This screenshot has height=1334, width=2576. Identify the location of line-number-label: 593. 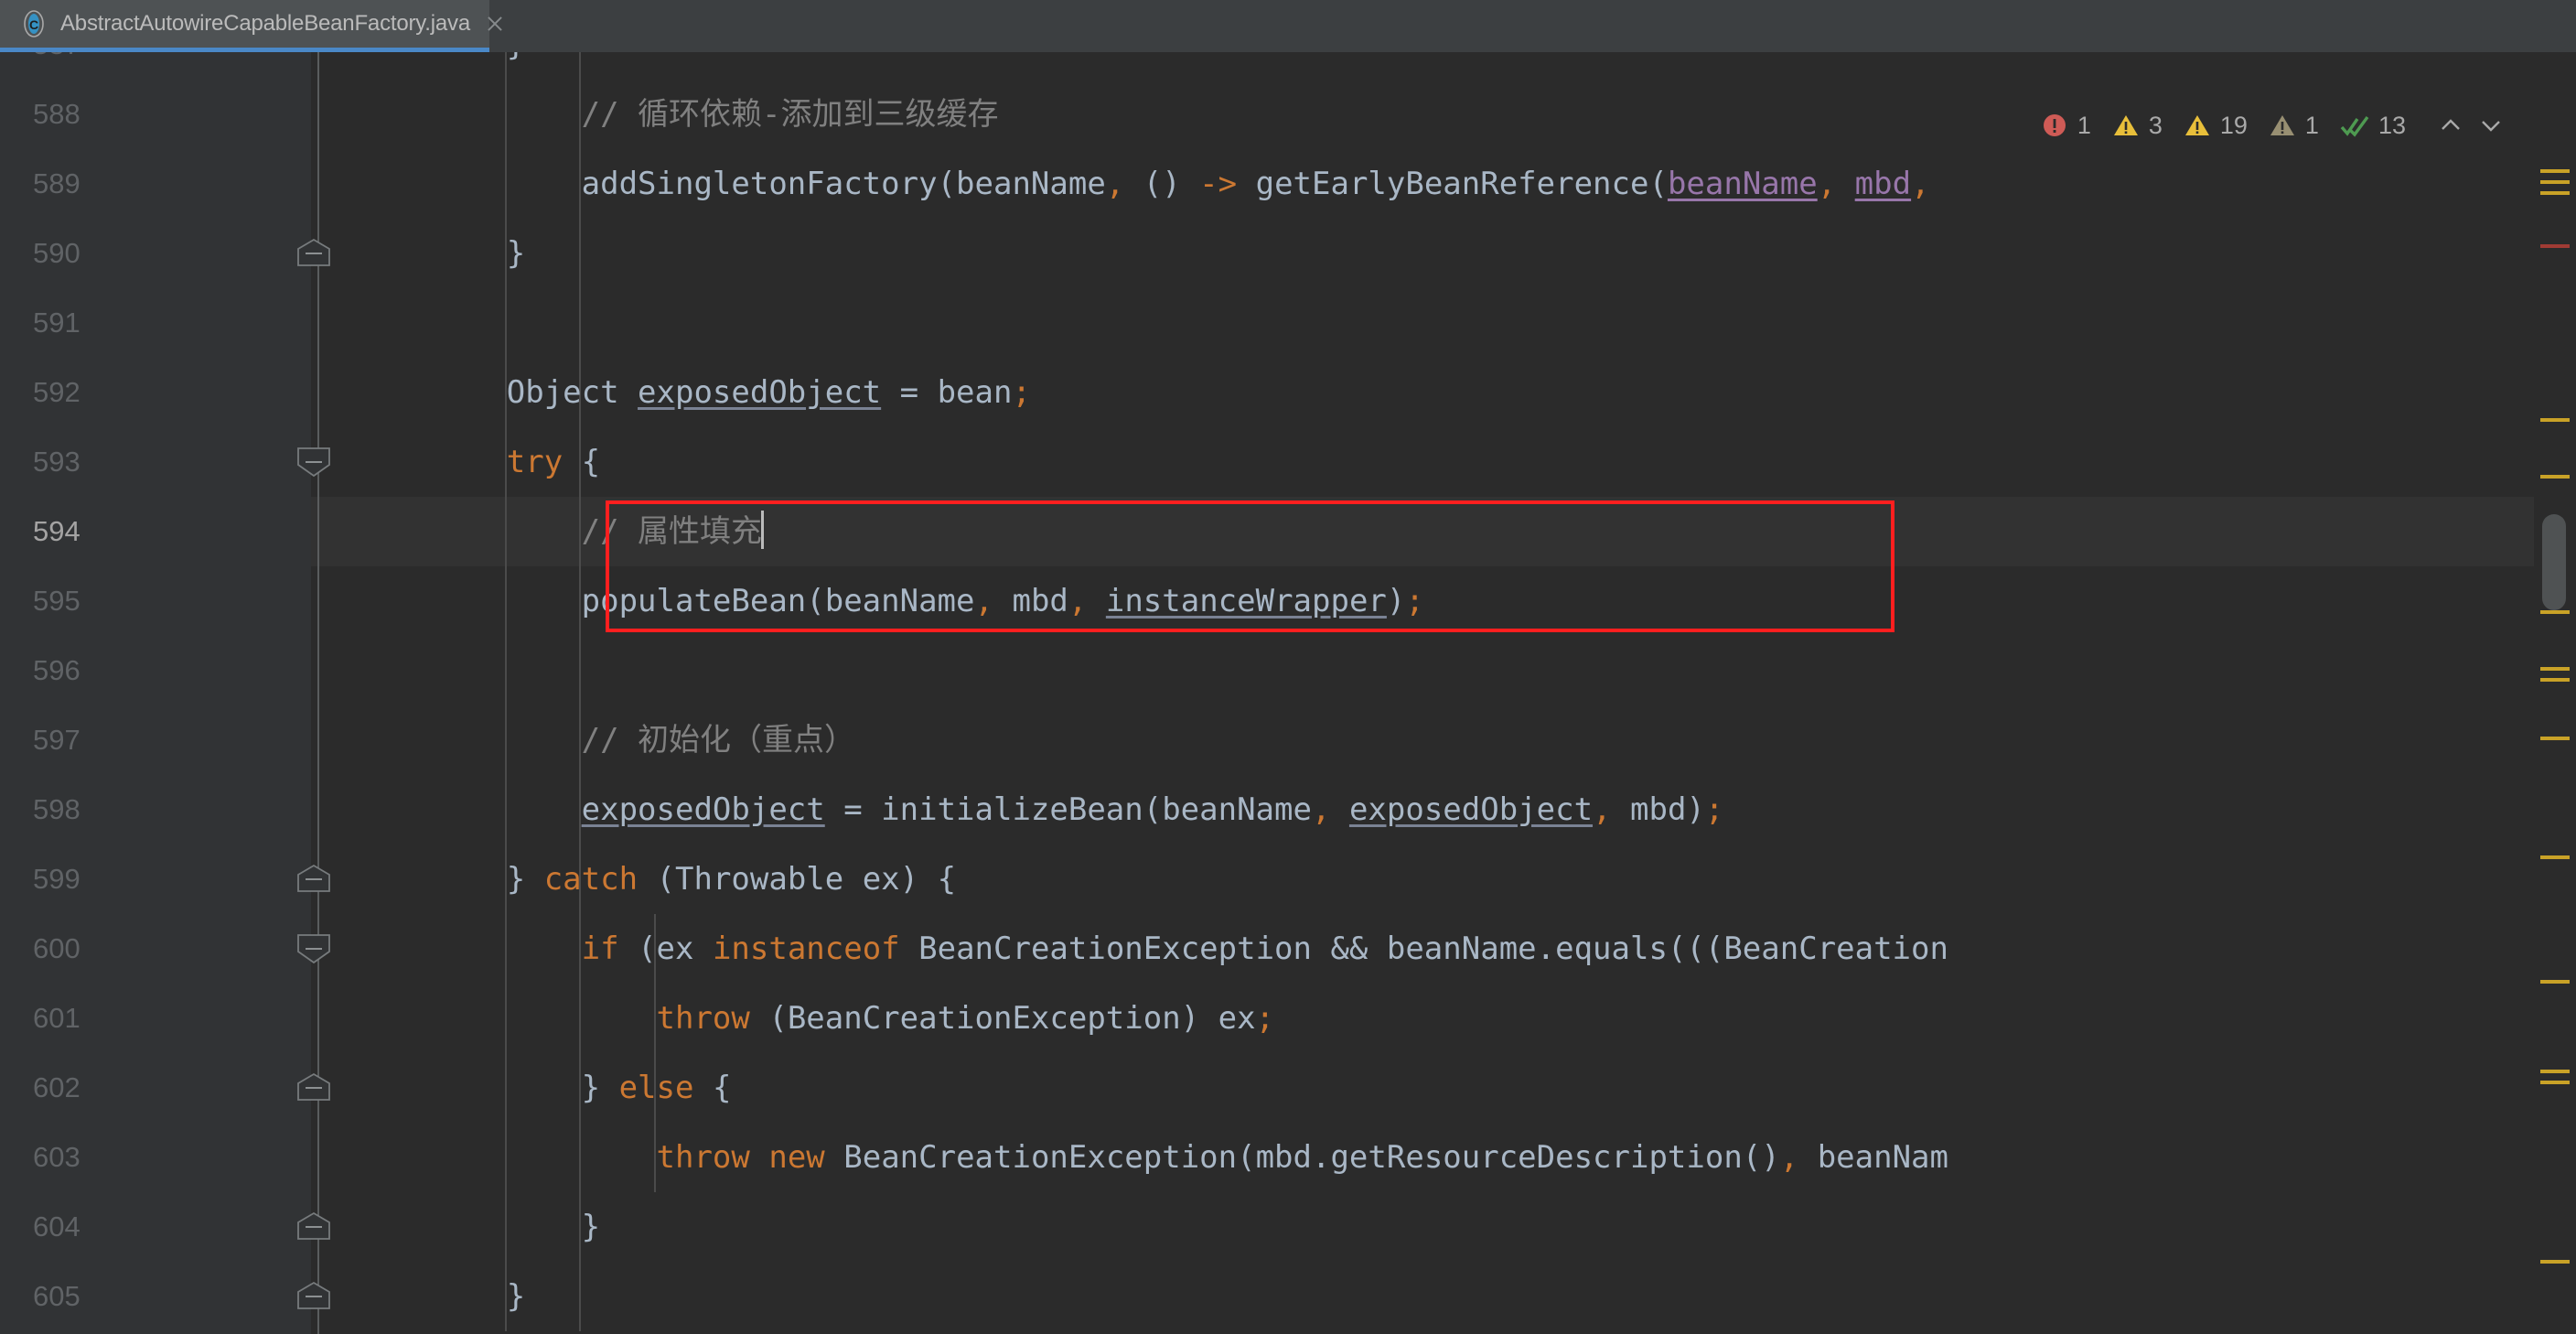
(56, 462).